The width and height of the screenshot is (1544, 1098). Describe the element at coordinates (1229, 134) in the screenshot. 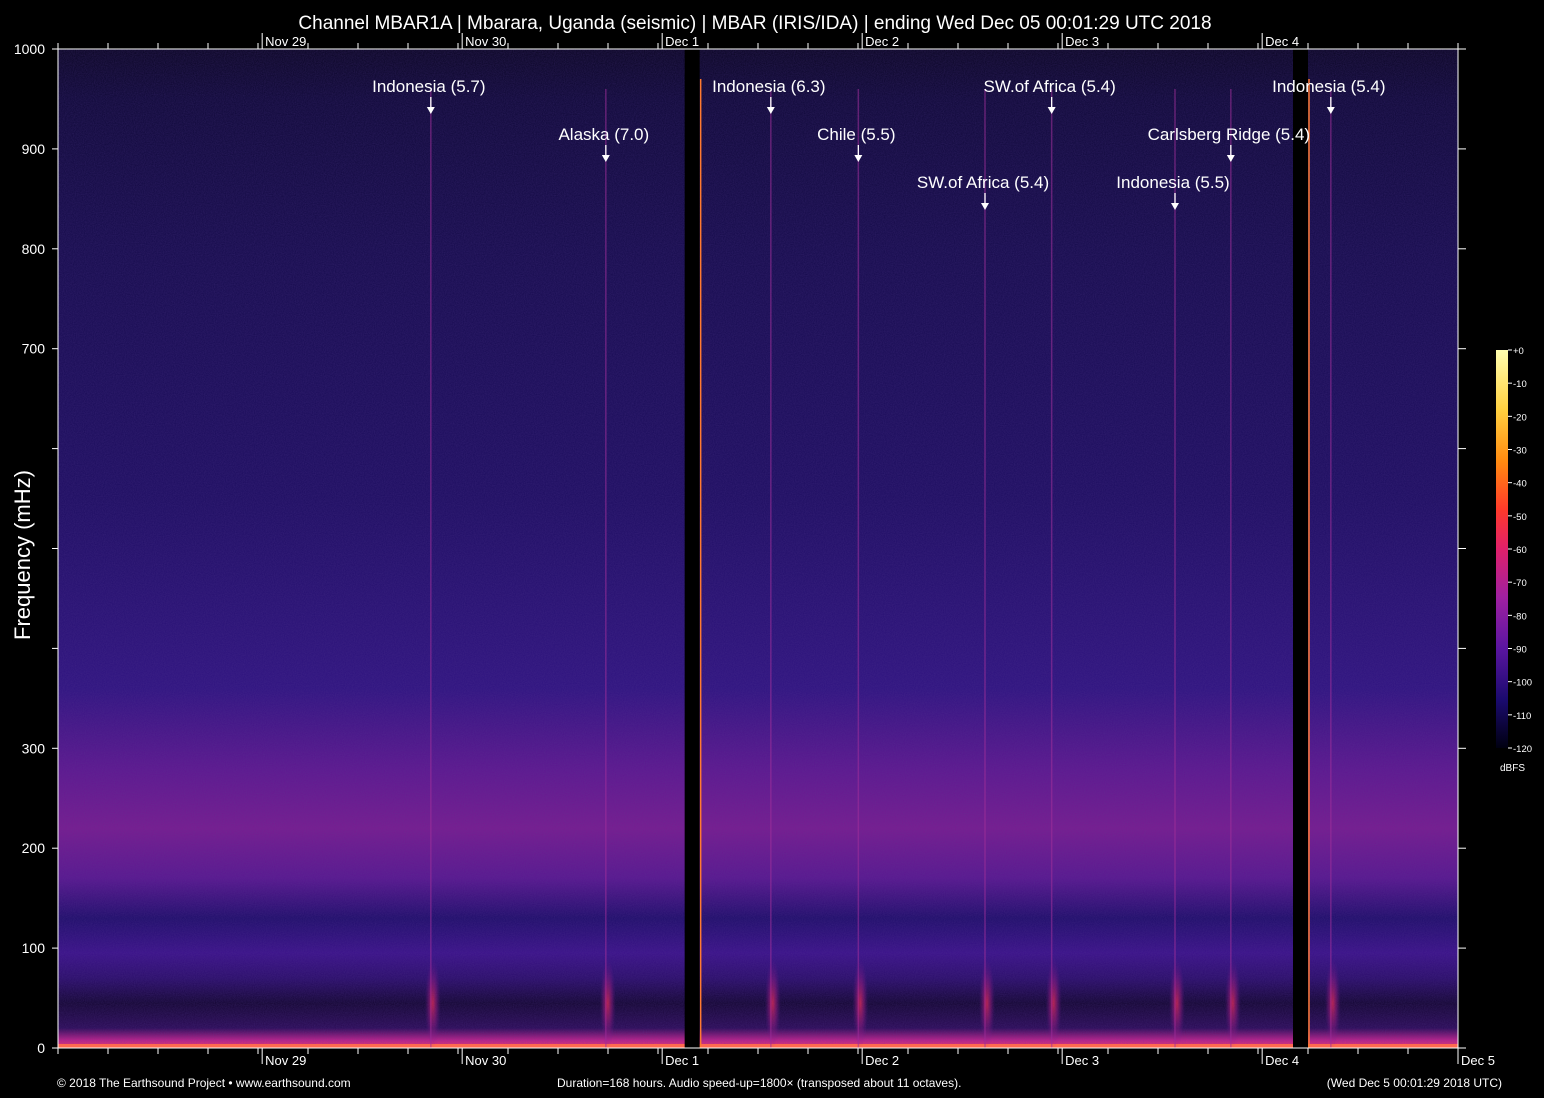

I see `event-label: Carlsberg Ridge (5.4)` at that location.